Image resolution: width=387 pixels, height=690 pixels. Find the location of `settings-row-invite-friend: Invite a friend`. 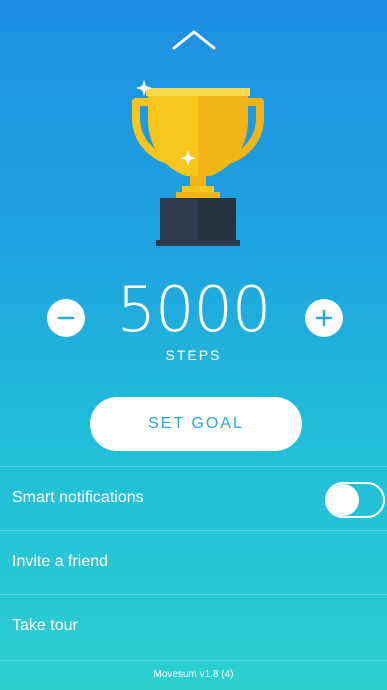

settings-row-invite-friend: Invite a friend is located at coordinates (193, 562).